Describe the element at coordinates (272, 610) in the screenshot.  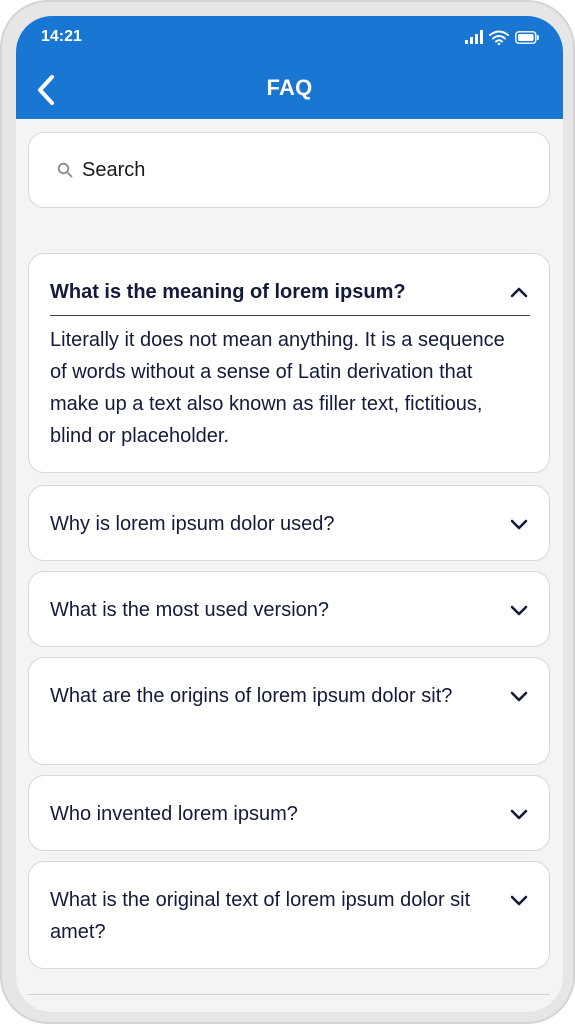
I see `faq-question: What is the most used version?` at that location.